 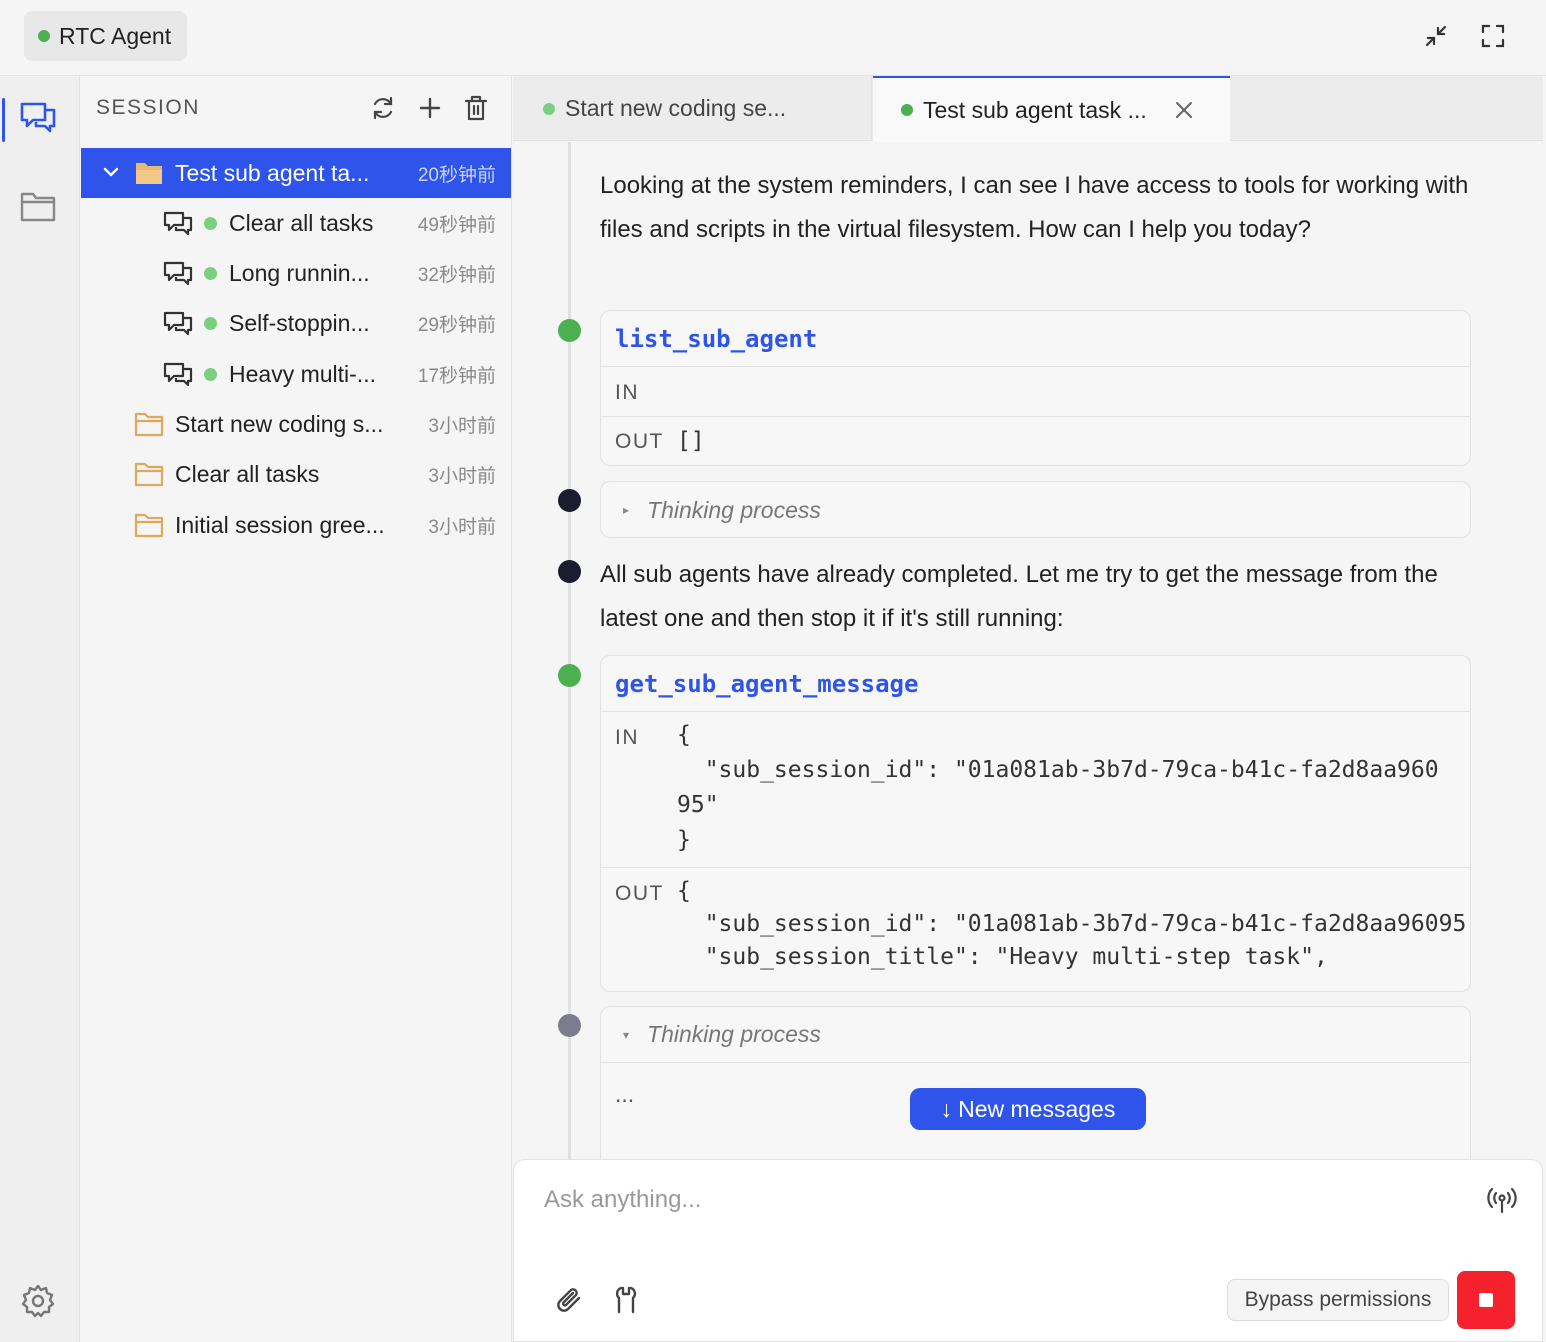 What do you see at coordinates (1035, 392) in the screenshot?
I see `tool-input-row: IN` at bounding box center [1035, 392].